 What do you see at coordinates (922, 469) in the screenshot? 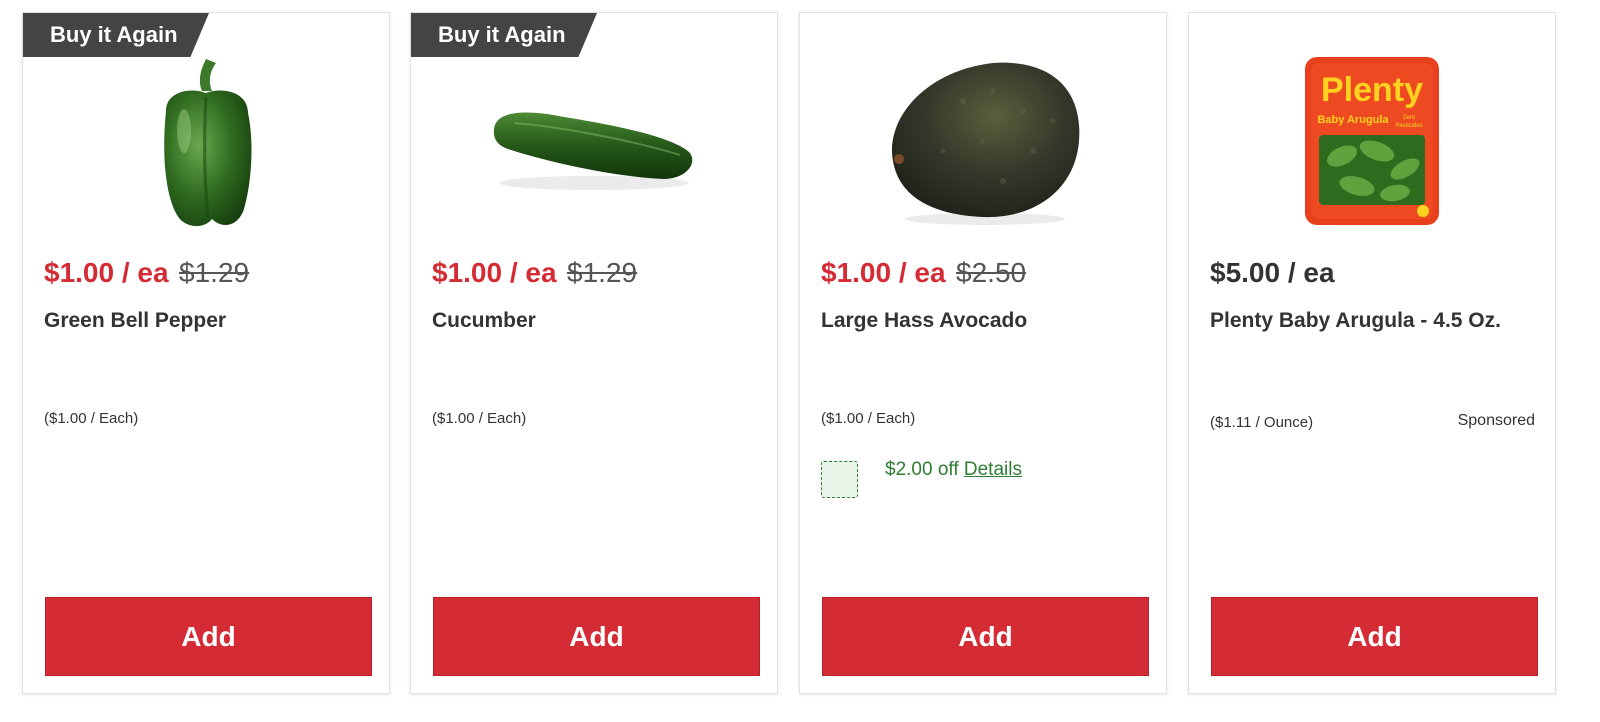
I see `coupon-offer-text: $2.00 off` at bounding box center [922, 469].